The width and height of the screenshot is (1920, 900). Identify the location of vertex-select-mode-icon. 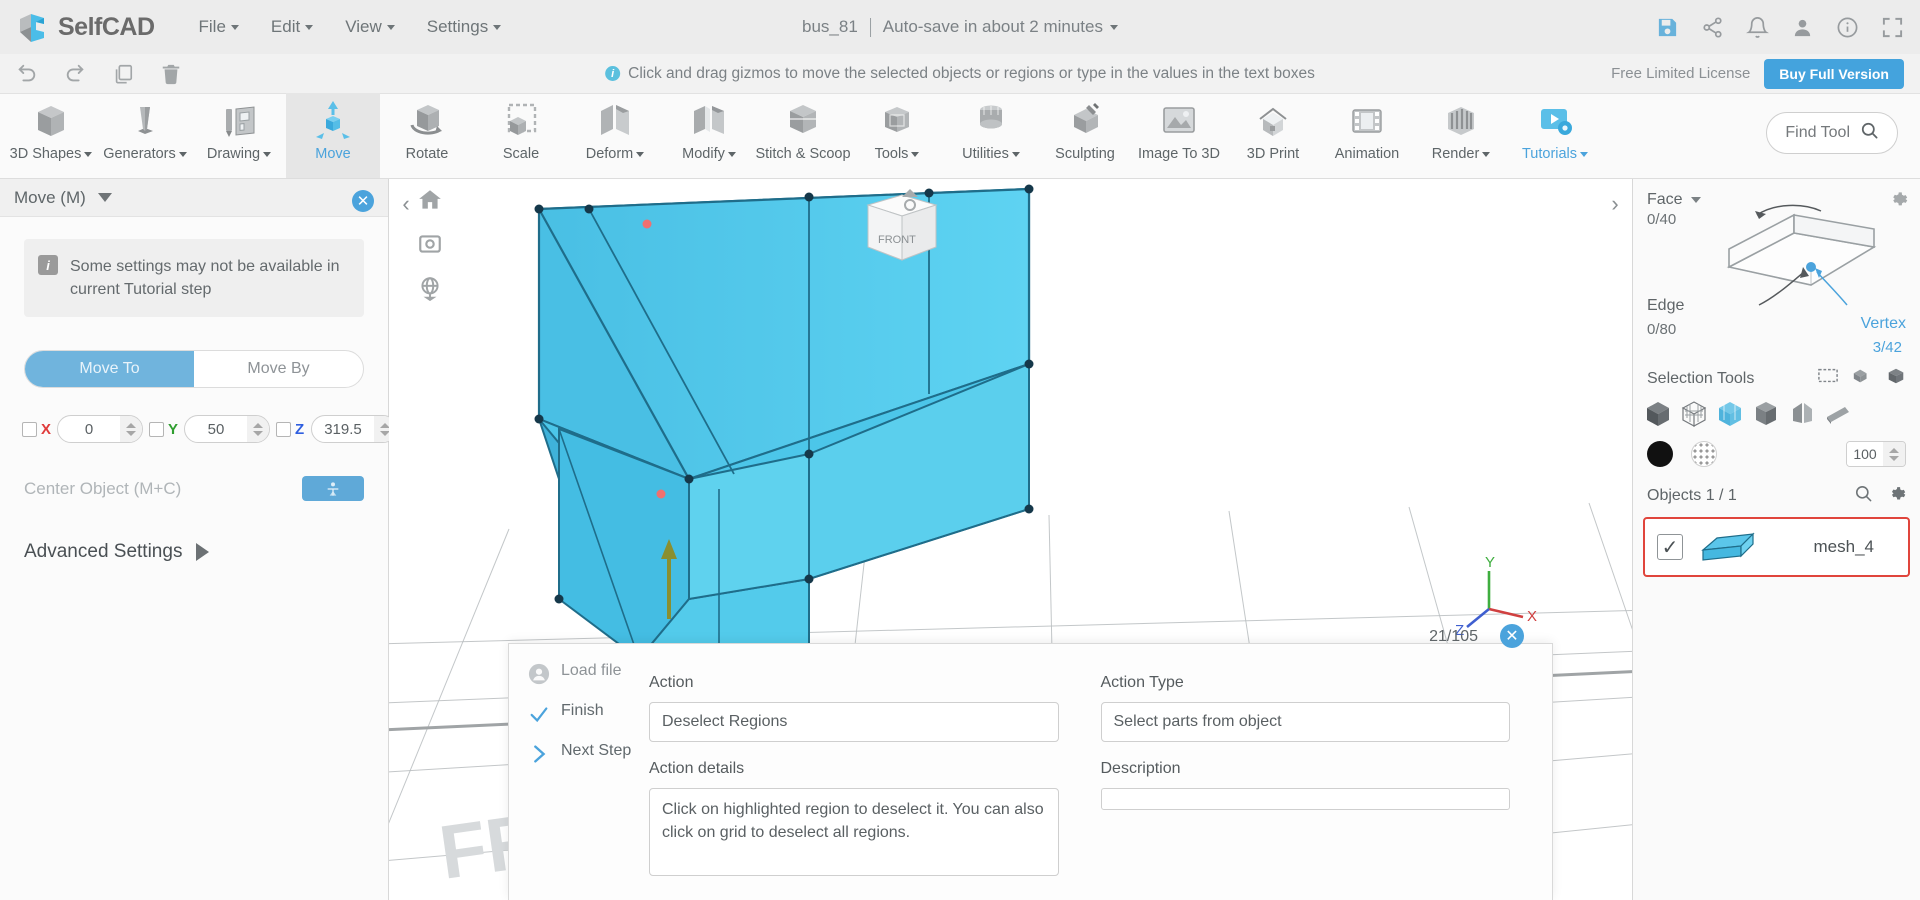
(1838, 414).